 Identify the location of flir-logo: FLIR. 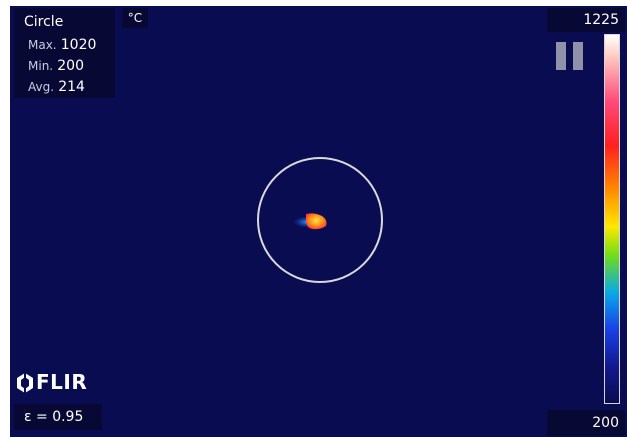
(64, 383).